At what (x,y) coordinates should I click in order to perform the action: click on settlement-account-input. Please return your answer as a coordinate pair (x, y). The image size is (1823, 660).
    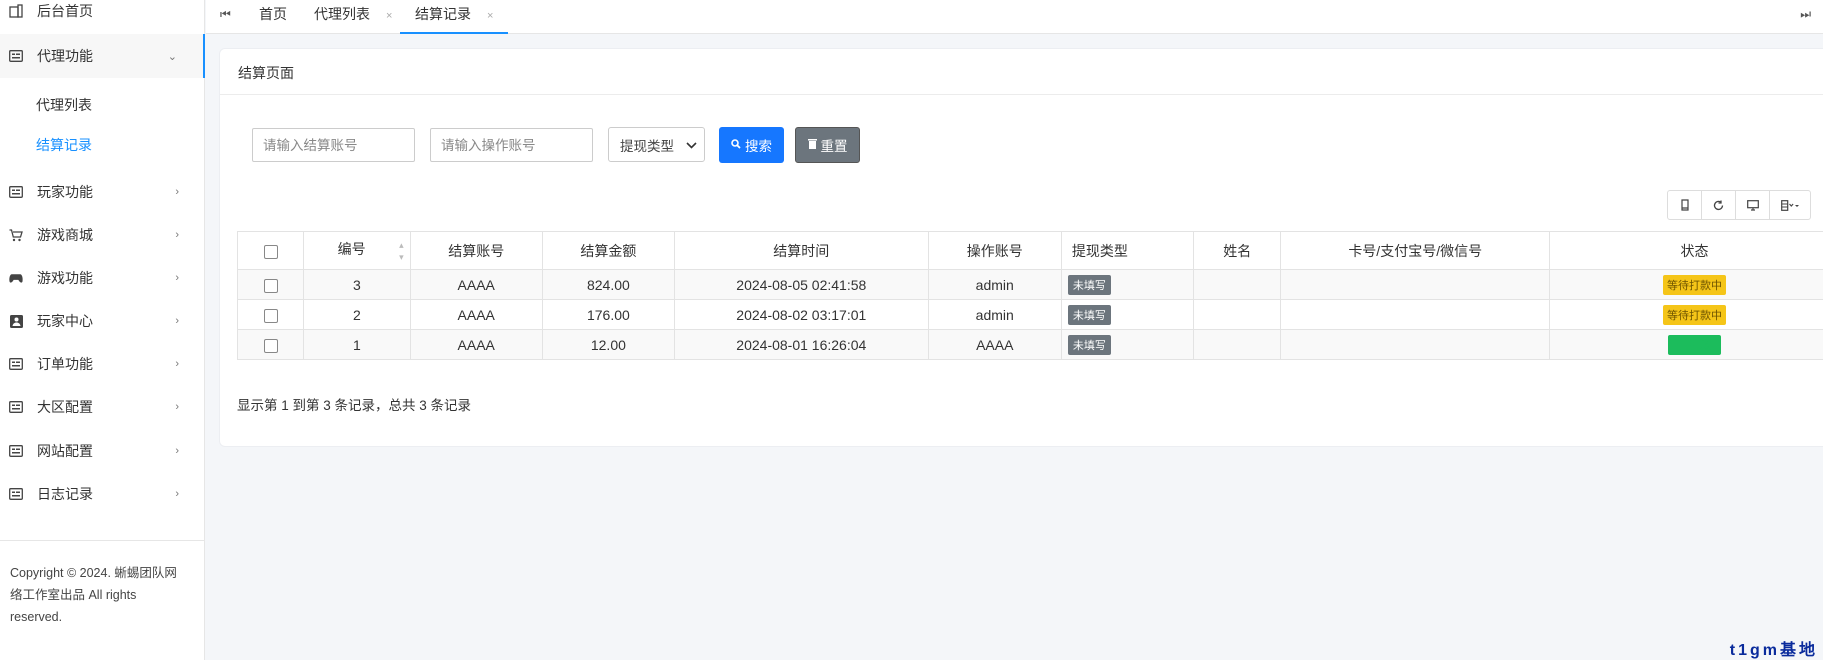
    Looking at the image, I should click on (333, 145).